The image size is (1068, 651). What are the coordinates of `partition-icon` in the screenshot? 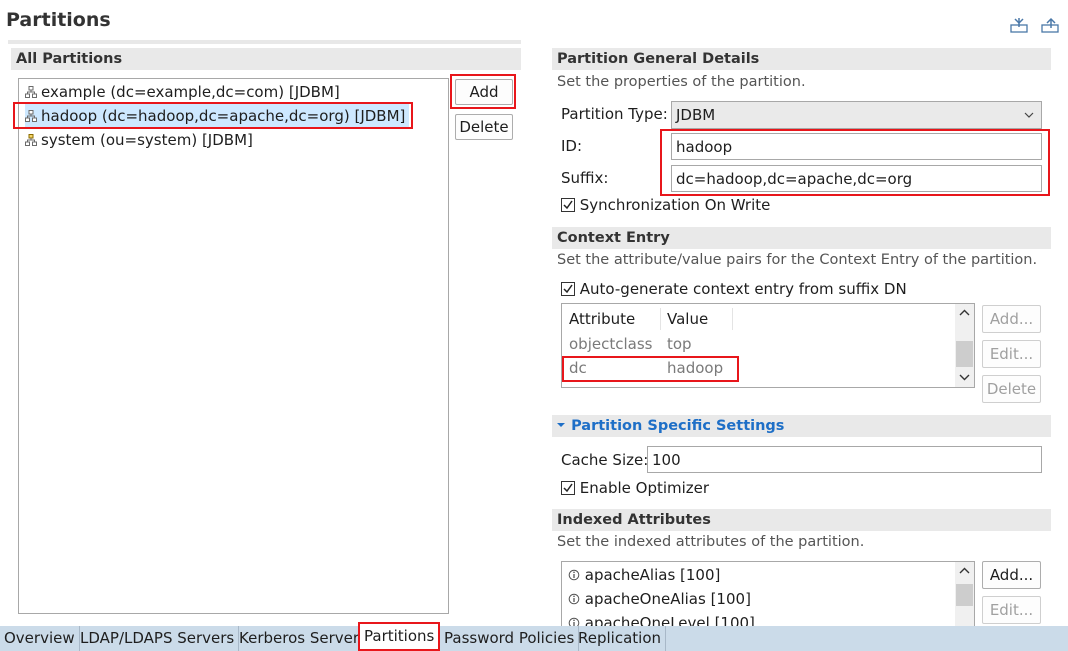 It's located at (31, 89).